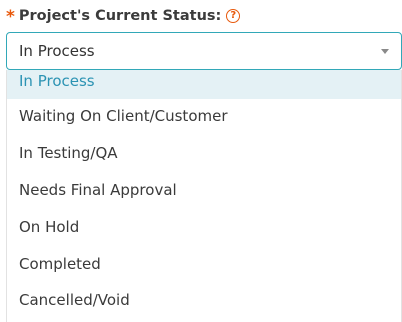 The height and width of the screenshot is (322, 402). Describe the element at coordinates (204, 84) in the screenshot. I see `dropdown-option-in-process: In Process` at that location.